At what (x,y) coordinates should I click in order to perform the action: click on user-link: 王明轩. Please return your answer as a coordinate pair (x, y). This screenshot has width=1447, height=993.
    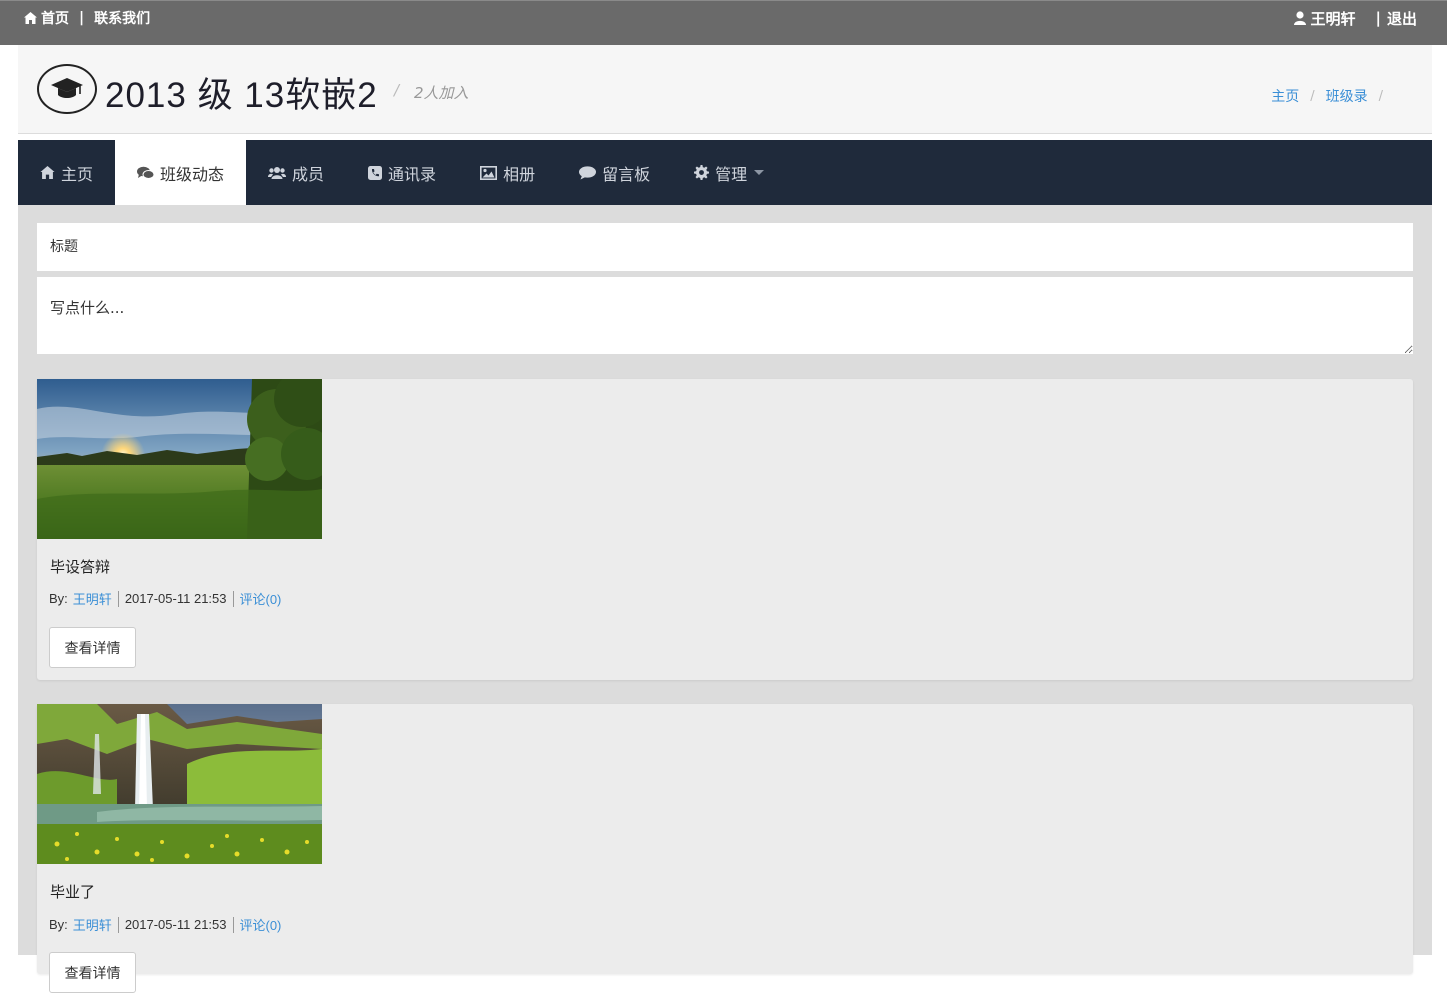
    Looking at the image, I should click on (1325, 18).